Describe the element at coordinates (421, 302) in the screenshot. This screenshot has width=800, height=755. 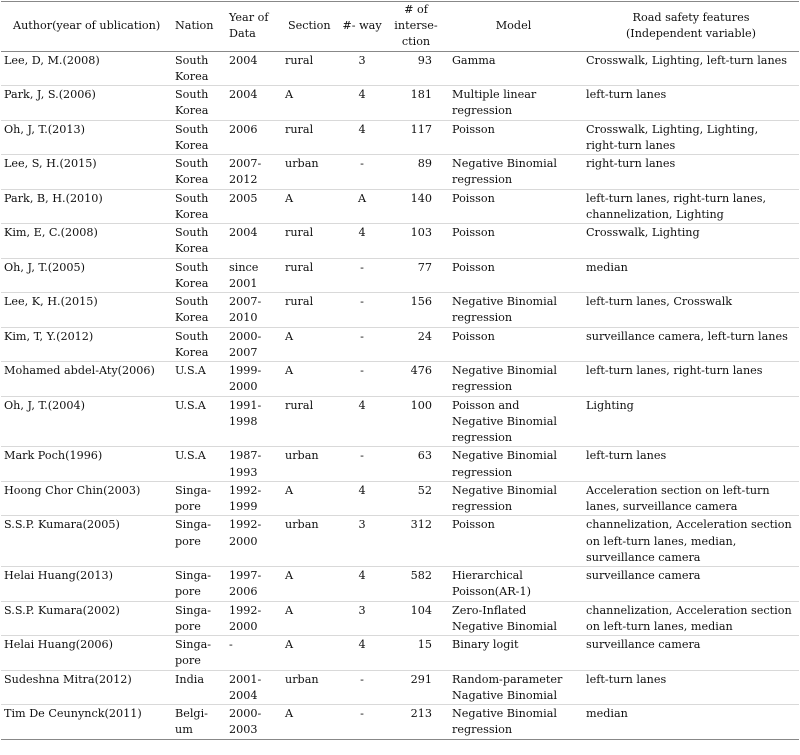
I see `cell-intersections-text: 156` at that location.